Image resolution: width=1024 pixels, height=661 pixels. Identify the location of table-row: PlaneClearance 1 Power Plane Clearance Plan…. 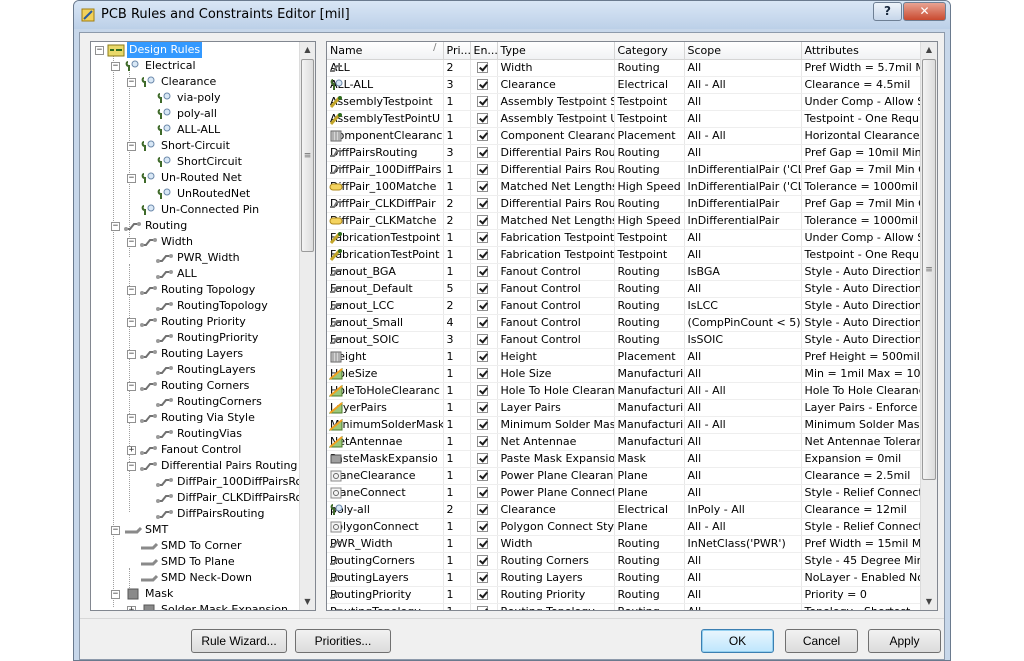
(623, 476).